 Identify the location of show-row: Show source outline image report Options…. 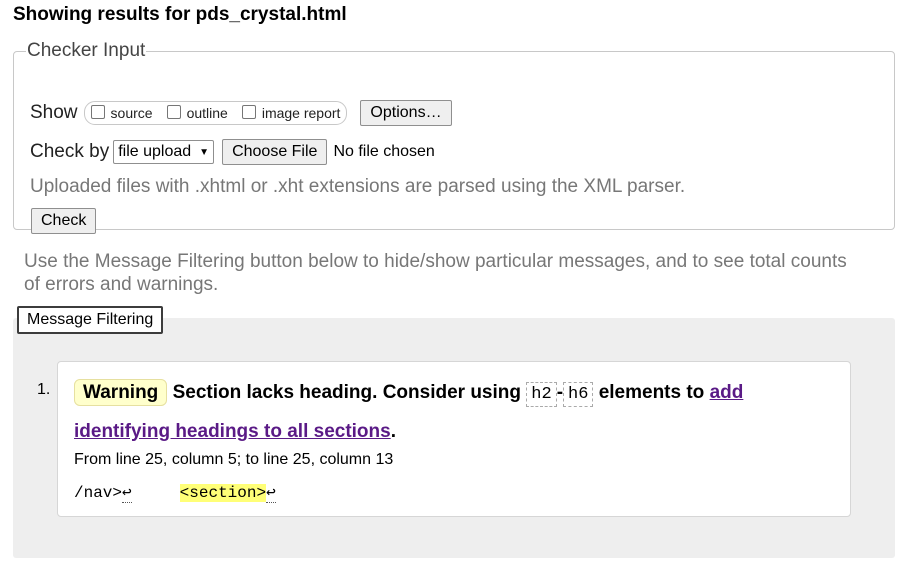
(241, 113).